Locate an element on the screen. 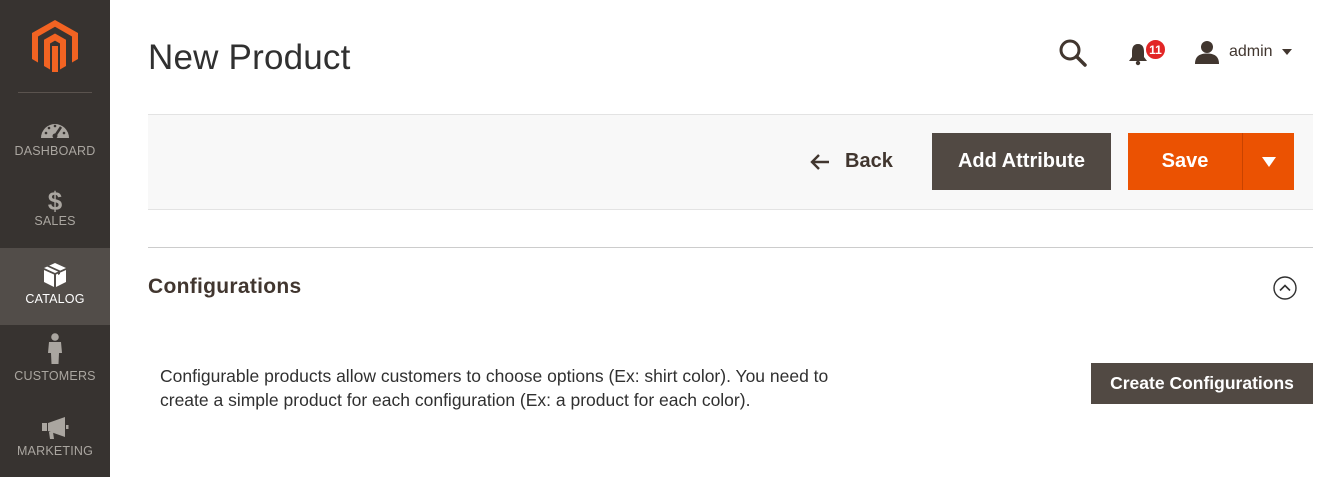  caret-down-icon is located at coordinates (1268, 161).